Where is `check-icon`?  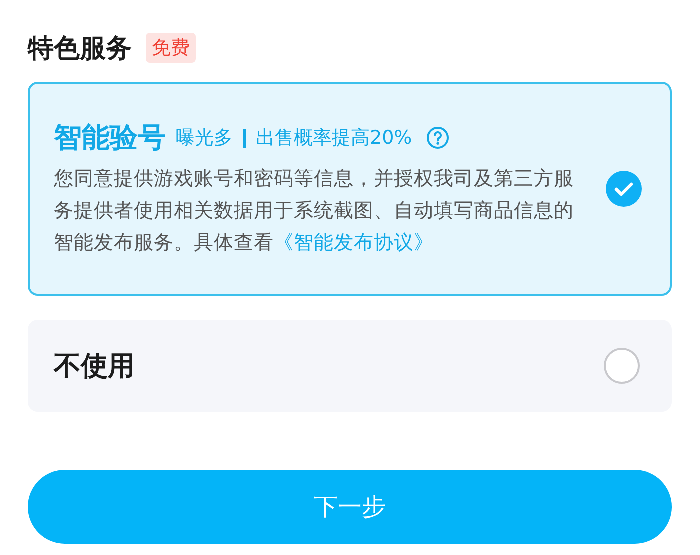
check-icon is located at coordinates (624, 189).